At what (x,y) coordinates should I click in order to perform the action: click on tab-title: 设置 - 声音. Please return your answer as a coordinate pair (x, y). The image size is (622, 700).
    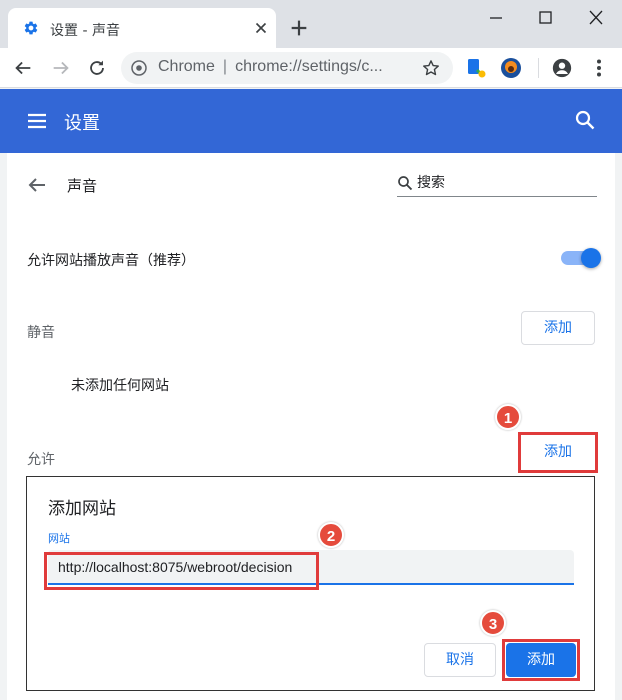
    Looking at the image, I should click on (85, 31).